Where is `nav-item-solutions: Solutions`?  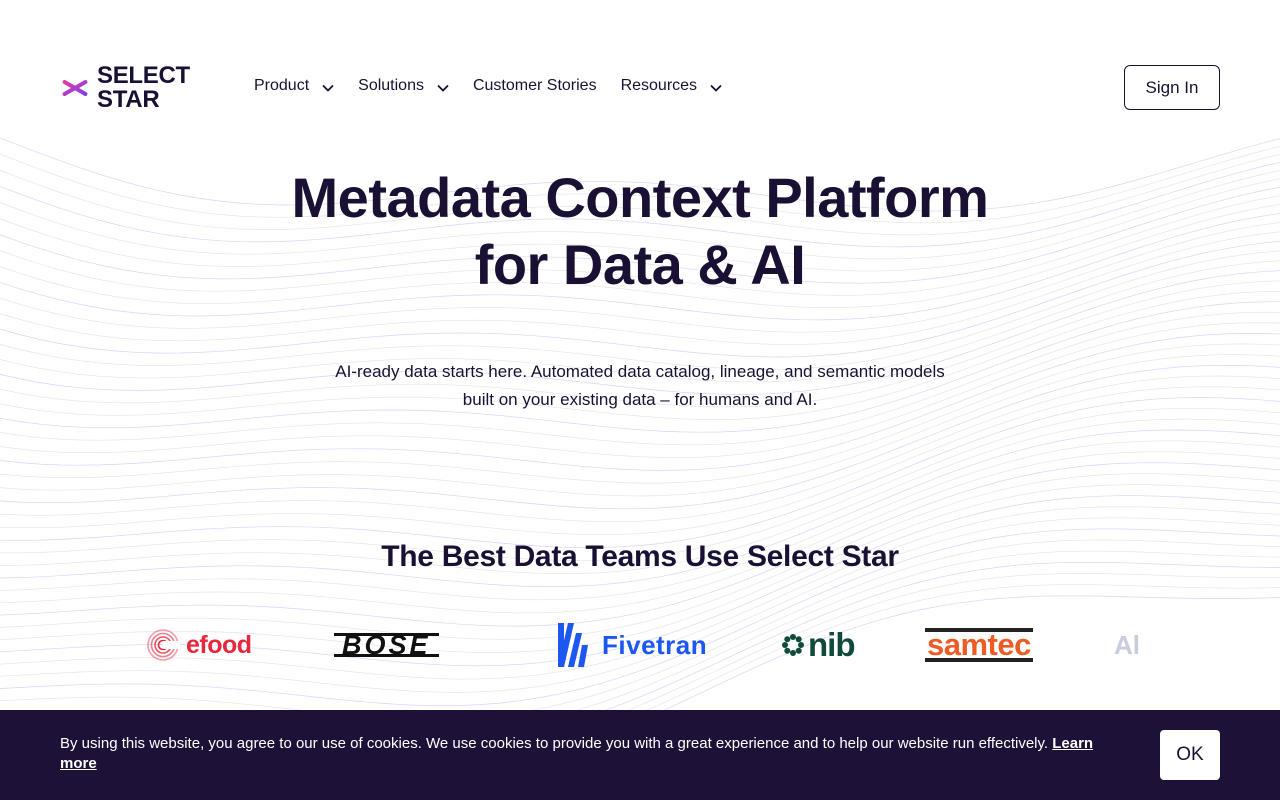
nav-item-solutions: Solutions is located at coordinates (403, 86).